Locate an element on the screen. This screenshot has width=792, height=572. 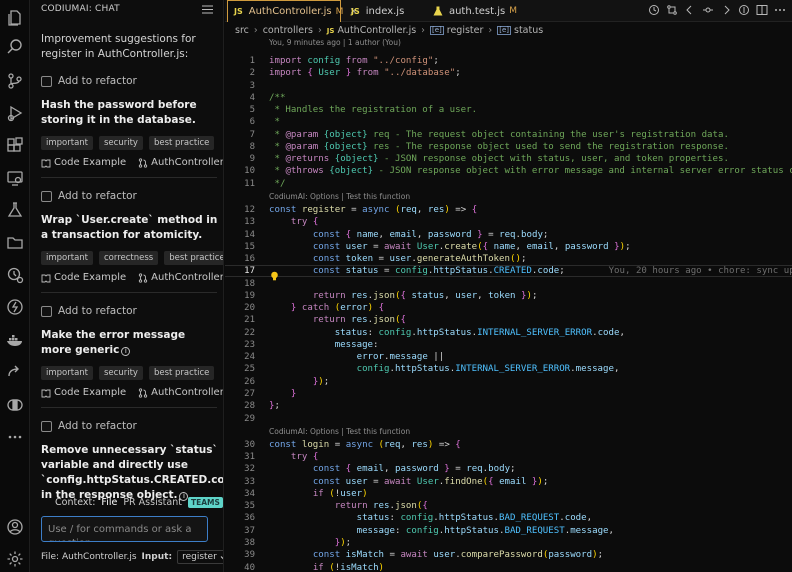
code-line: const { email, password } = req.body; is located at coordinates (392, 469).